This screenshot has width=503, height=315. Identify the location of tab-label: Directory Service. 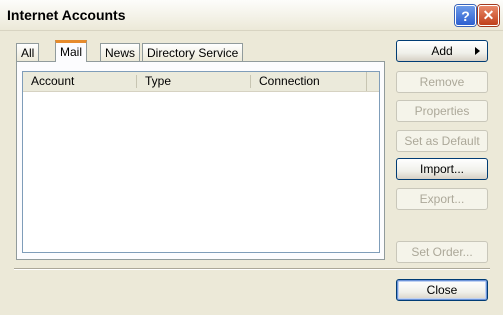
(193, 53).